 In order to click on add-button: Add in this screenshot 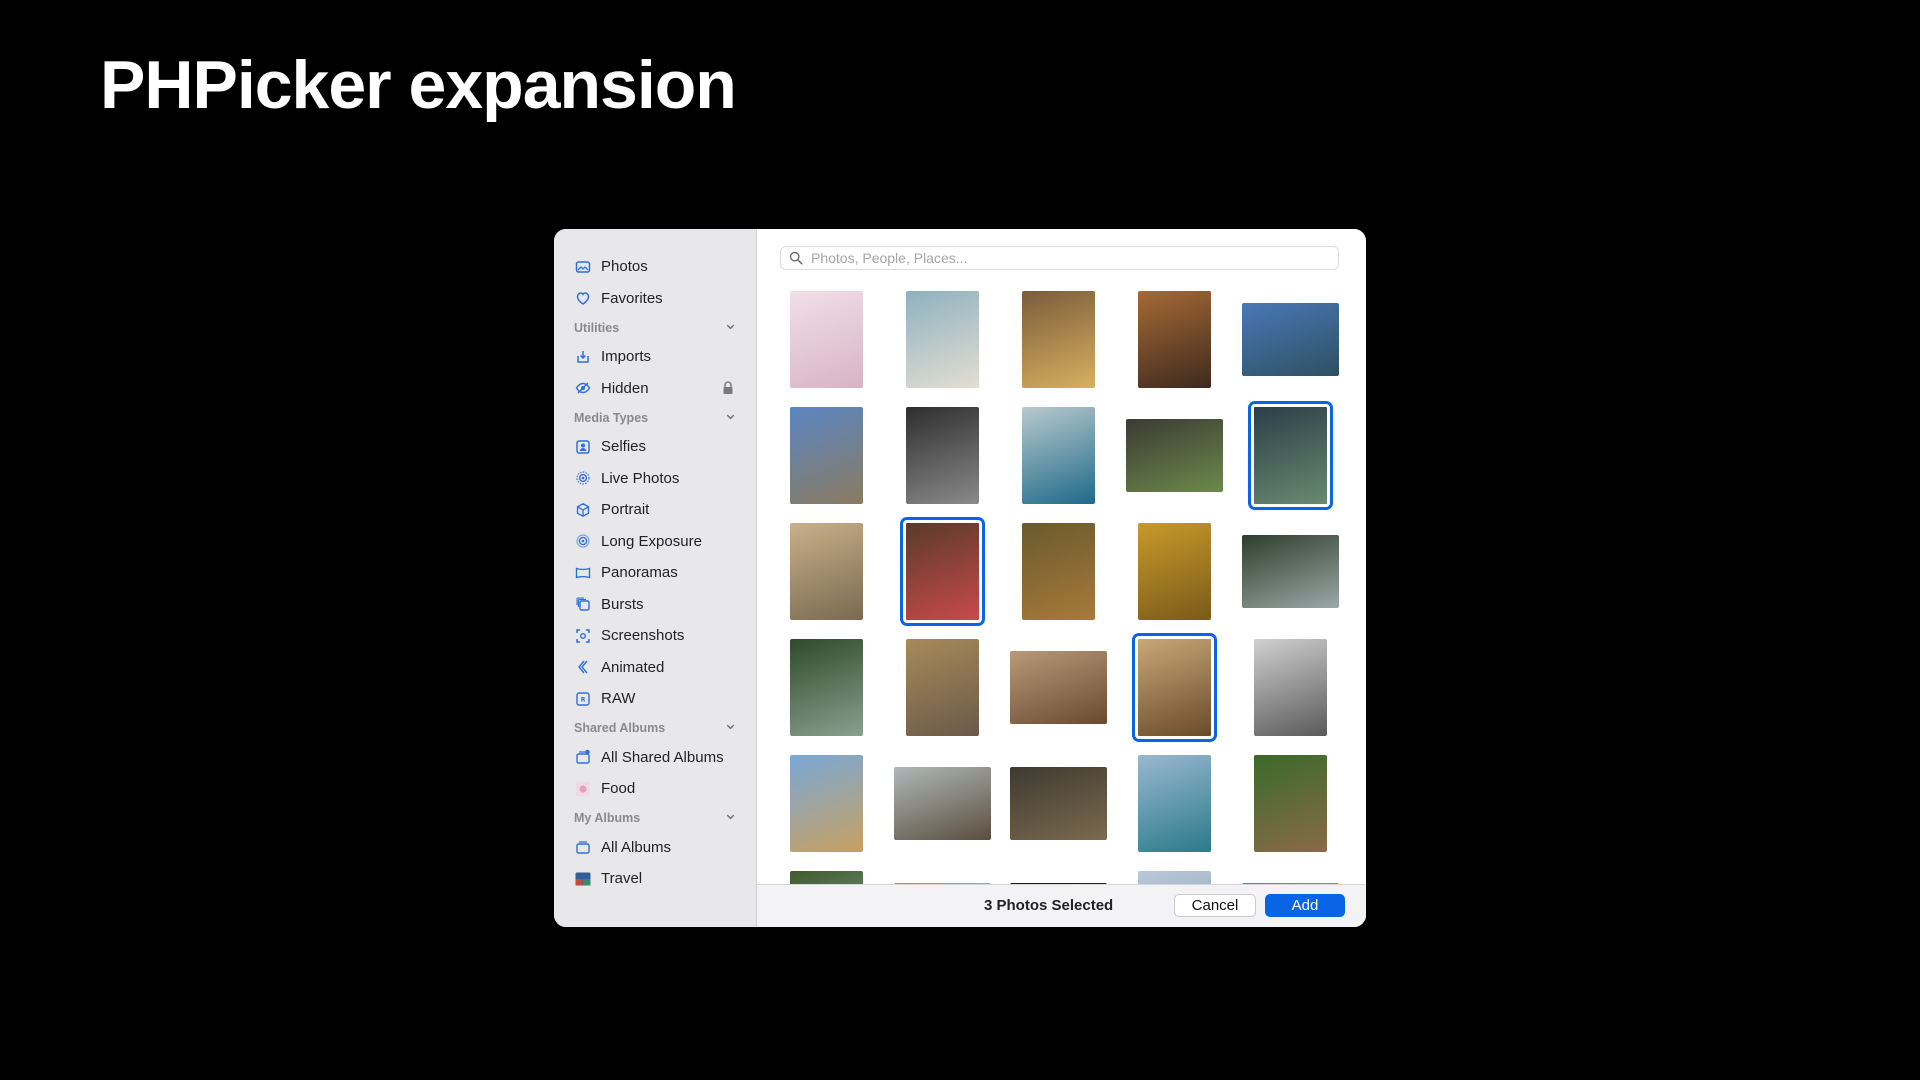, I will do `click(1305, 905)`.